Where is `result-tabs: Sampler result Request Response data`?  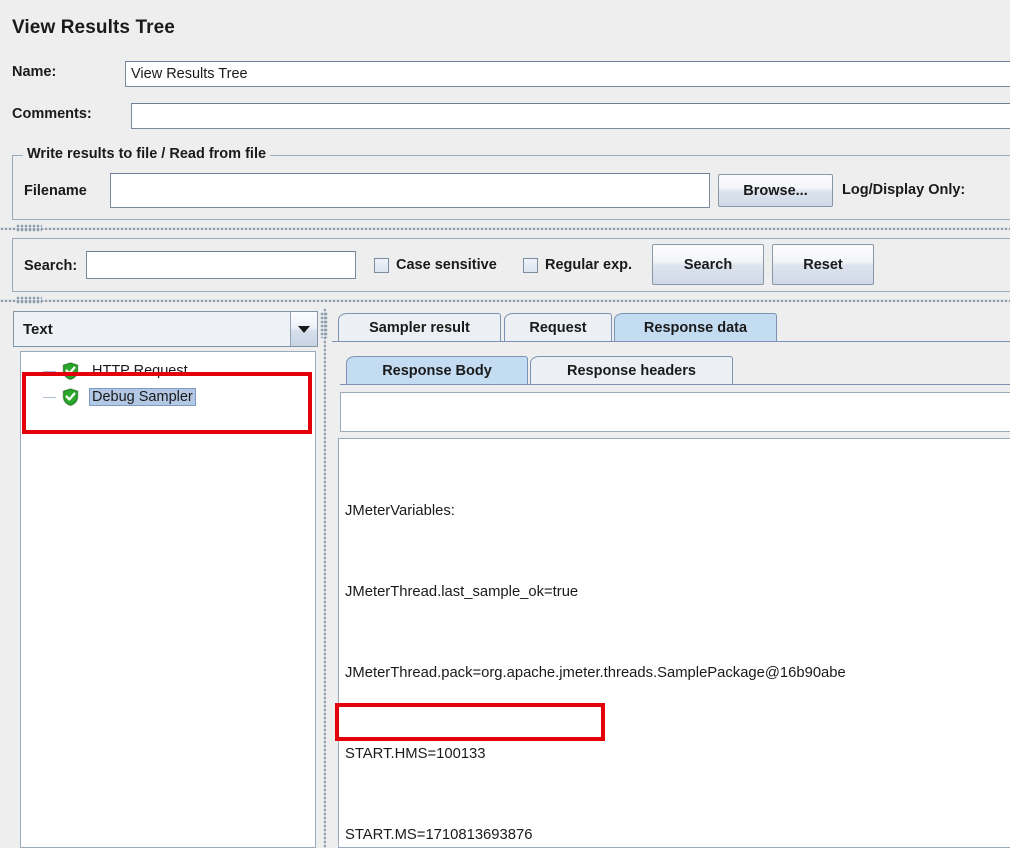
result-tabs: Sampler result Request Response data is located at coordinates (671, 326).